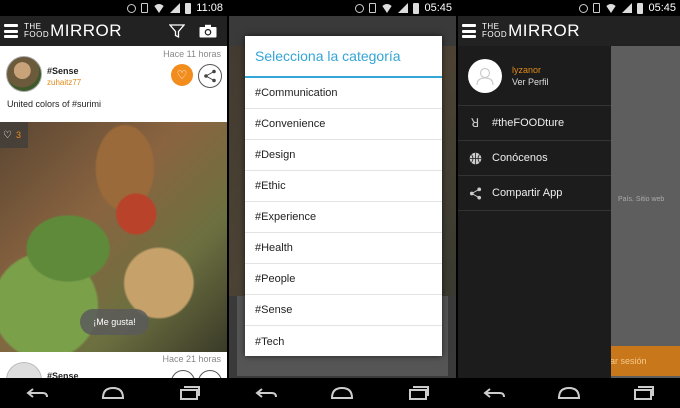 This screenshot has height=408, width=680. I want to click on category-item: #Experience, so click(343, 217).